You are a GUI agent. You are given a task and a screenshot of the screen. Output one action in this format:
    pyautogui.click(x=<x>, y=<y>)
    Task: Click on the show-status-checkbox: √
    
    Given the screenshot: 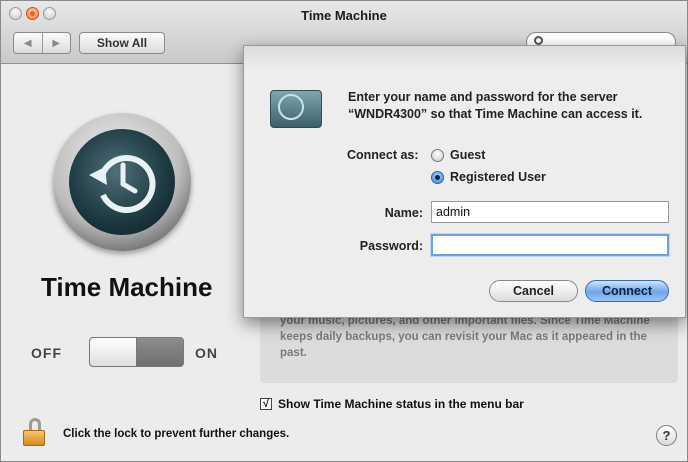 What is the action you would take?
    pyautogui.click(x=266, y=404)
    